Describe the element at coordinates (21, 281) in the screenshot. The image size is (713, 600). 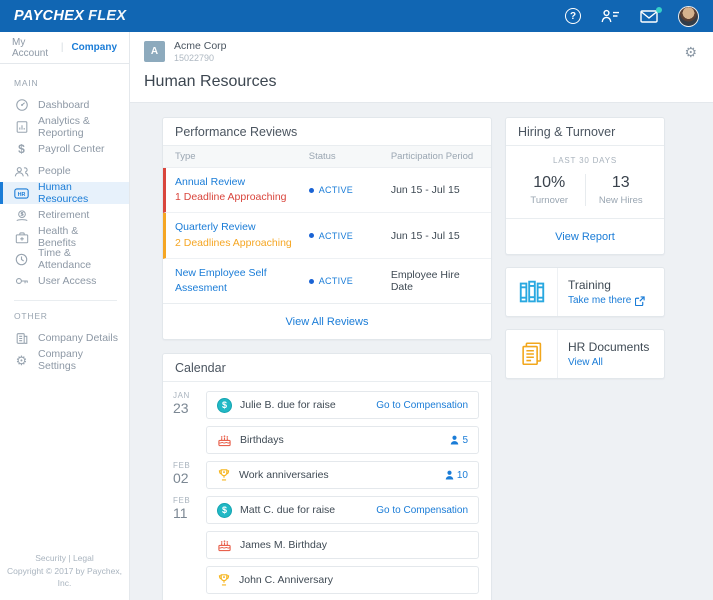
I see `key-icon` at that location.